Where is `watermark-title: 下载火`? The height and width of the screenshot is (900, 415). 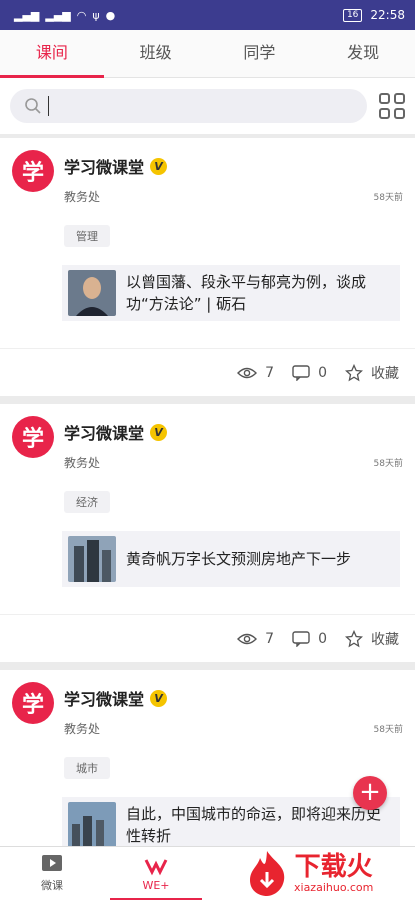
watermark-title: 下载火 is located at coordinates (333, 866).